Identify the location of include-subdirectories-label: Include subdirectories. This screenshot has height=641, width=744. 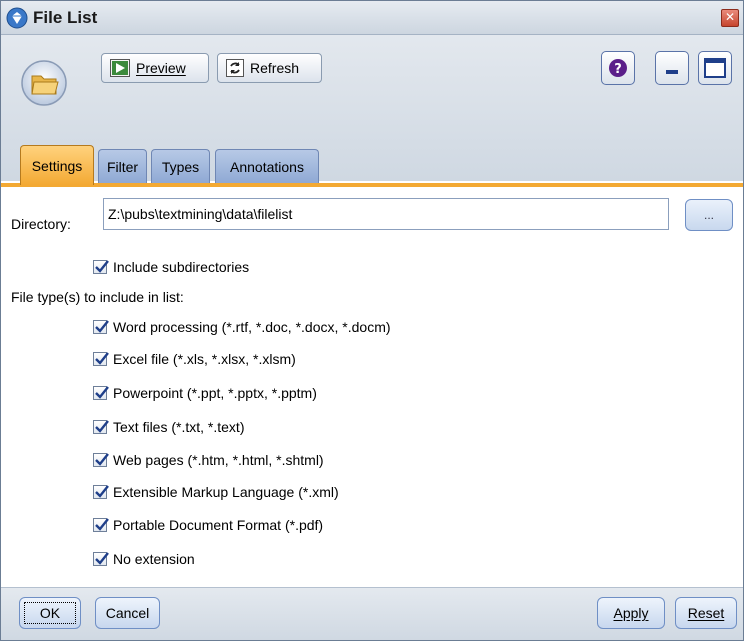
(181, 267).